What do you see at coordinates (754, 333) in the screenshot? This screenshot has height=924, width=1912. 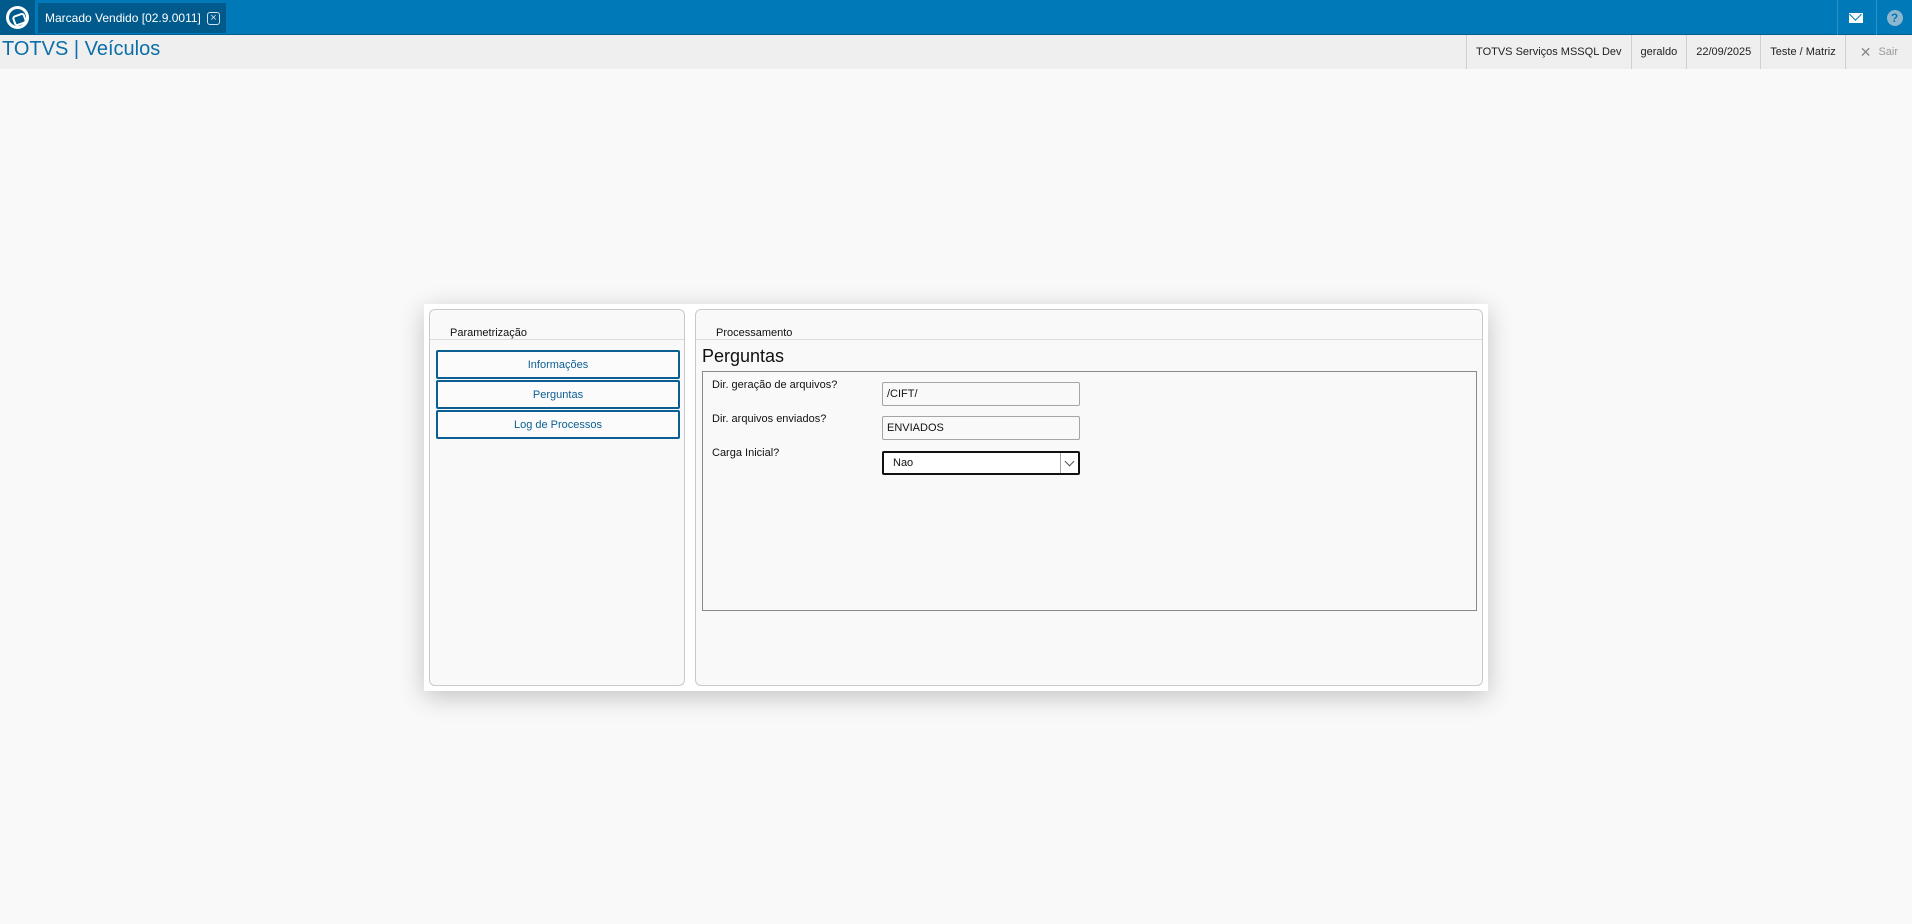 I see `panel-title: Processamento` at bounding box center [754, 333].